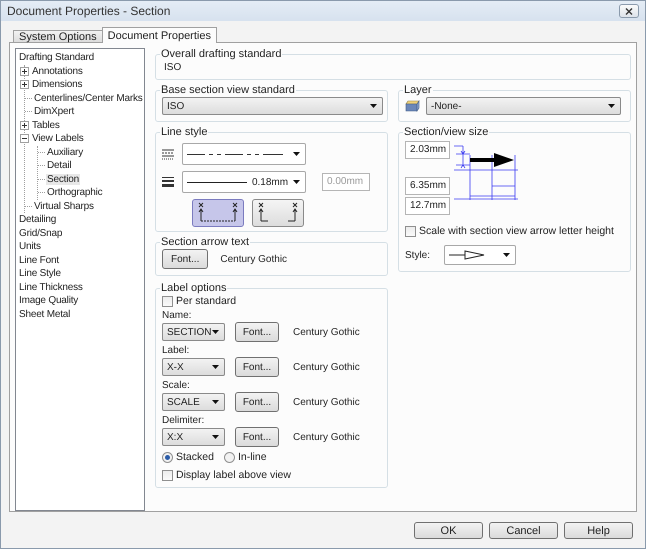 The width and height of the screenshot is (646, 549). Describe the element at coordinates (75, 192) in the screenshot. I see `tree-item: Orthographic` at that location.